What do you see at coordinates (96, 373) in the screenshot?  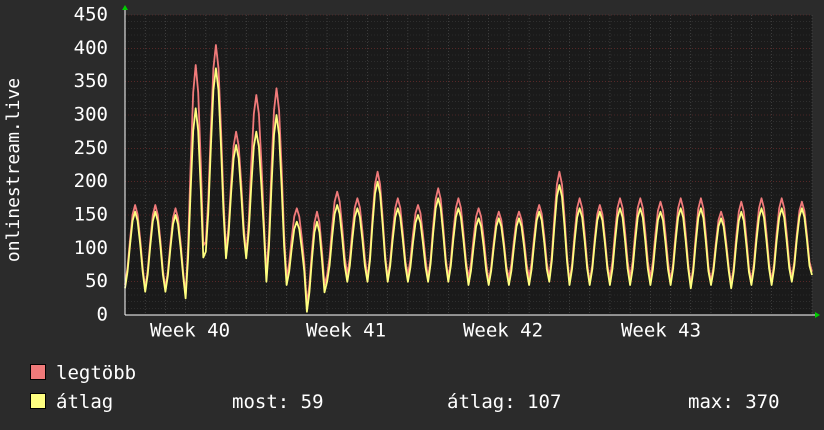 I see `legend-label: legtöbb` at bounding box center [96, 373].